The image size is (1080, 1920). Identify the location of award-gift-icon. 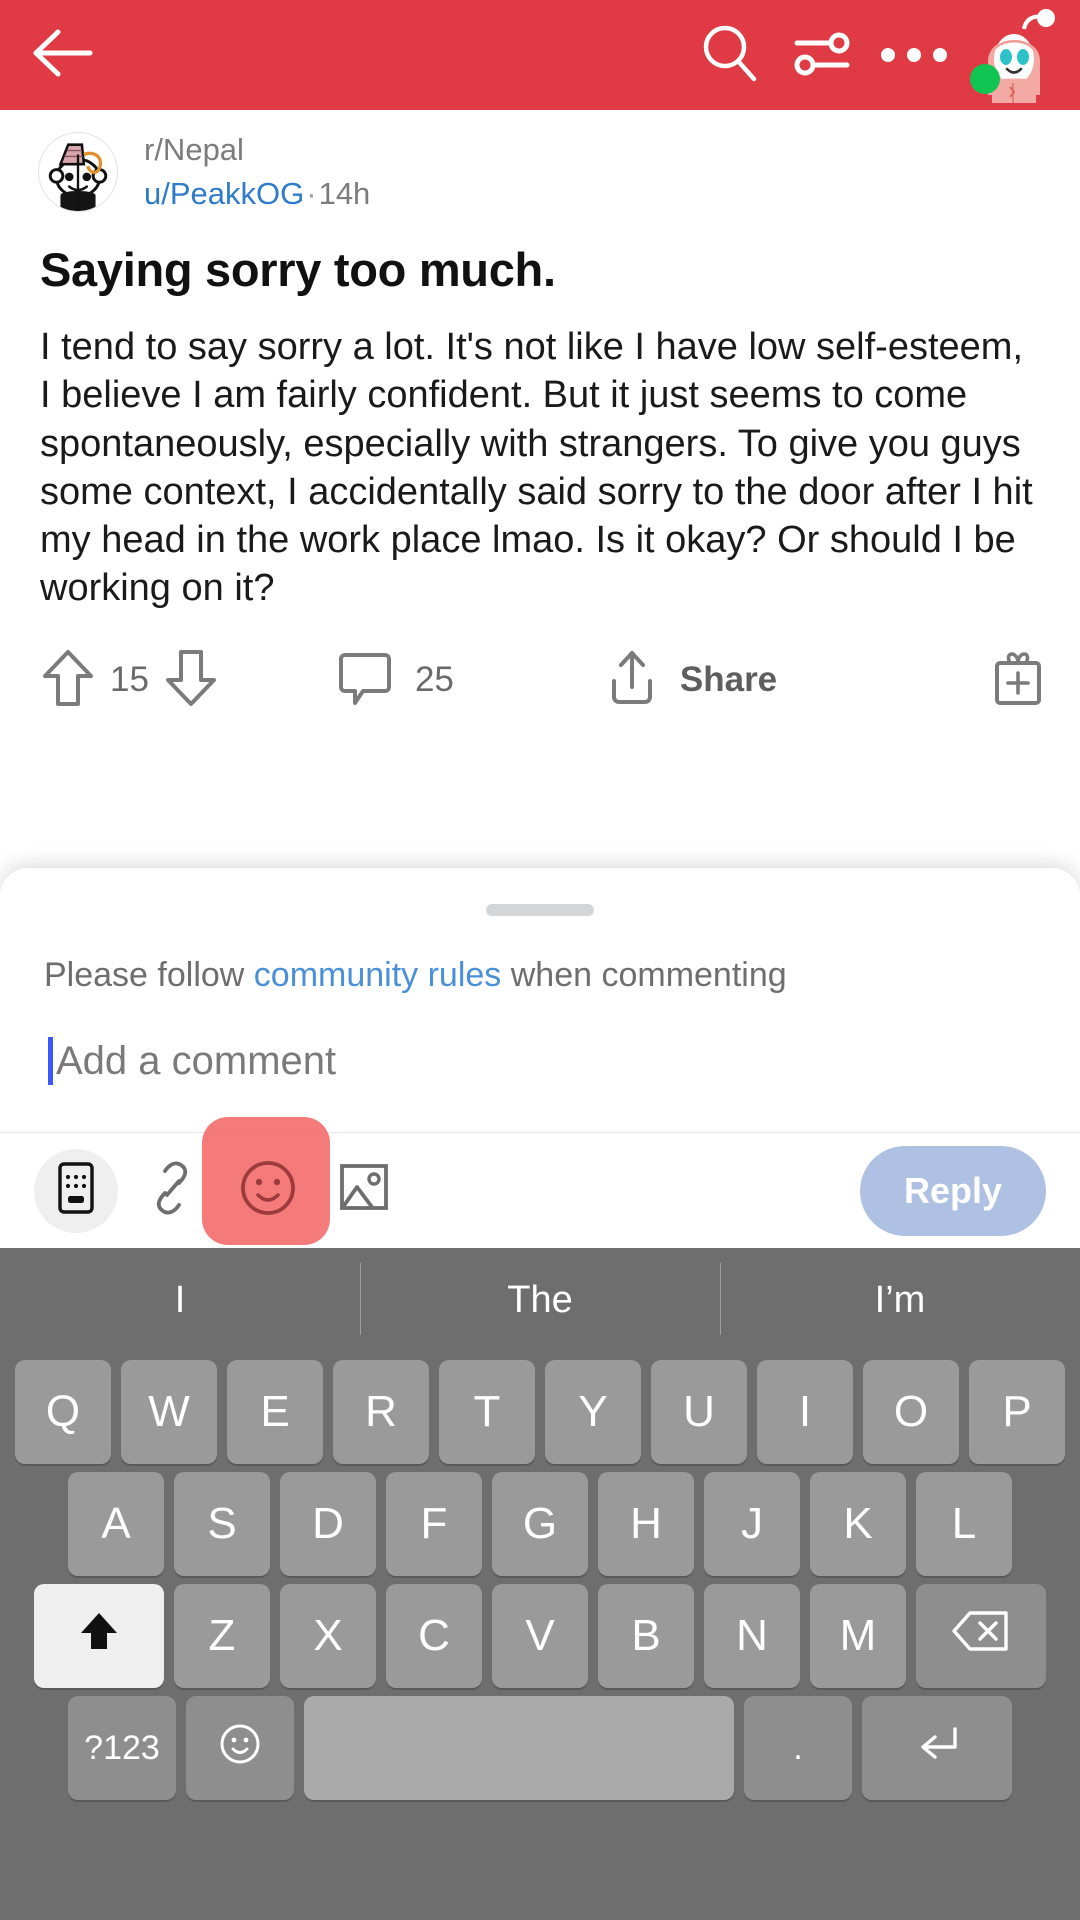
(1018, 680).